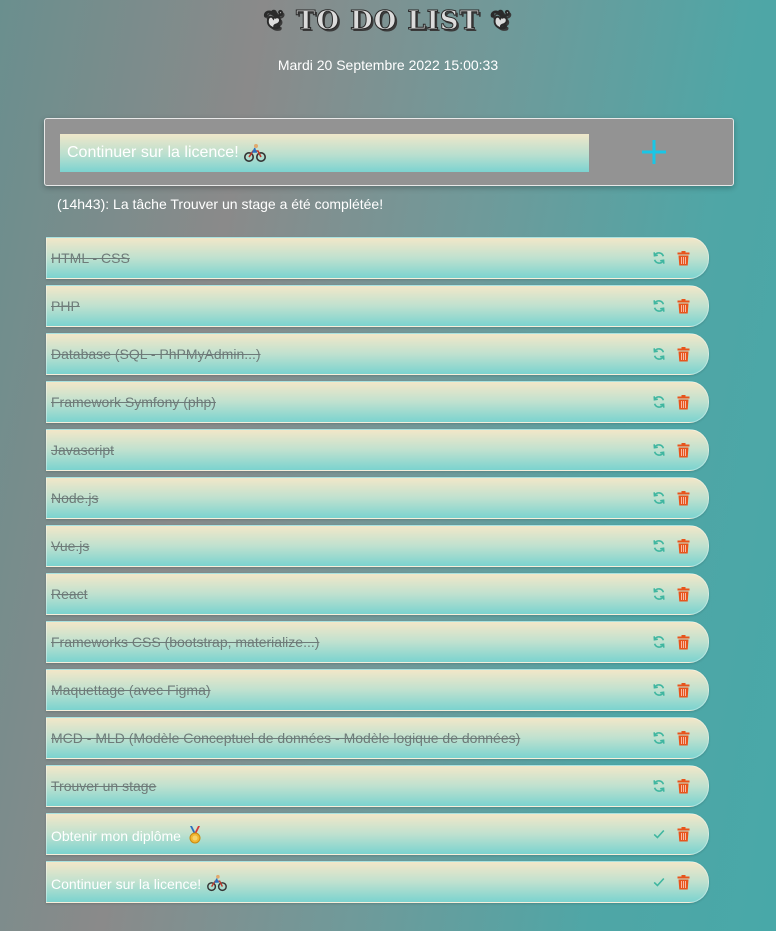 Image resolution: width=776 pixels, height=931 pixels. Describe the element at coordinates (388, 65) in the screenshot. I see `current-datetime: Mardi 20 Septembre 2022 15:00:33` at that location.